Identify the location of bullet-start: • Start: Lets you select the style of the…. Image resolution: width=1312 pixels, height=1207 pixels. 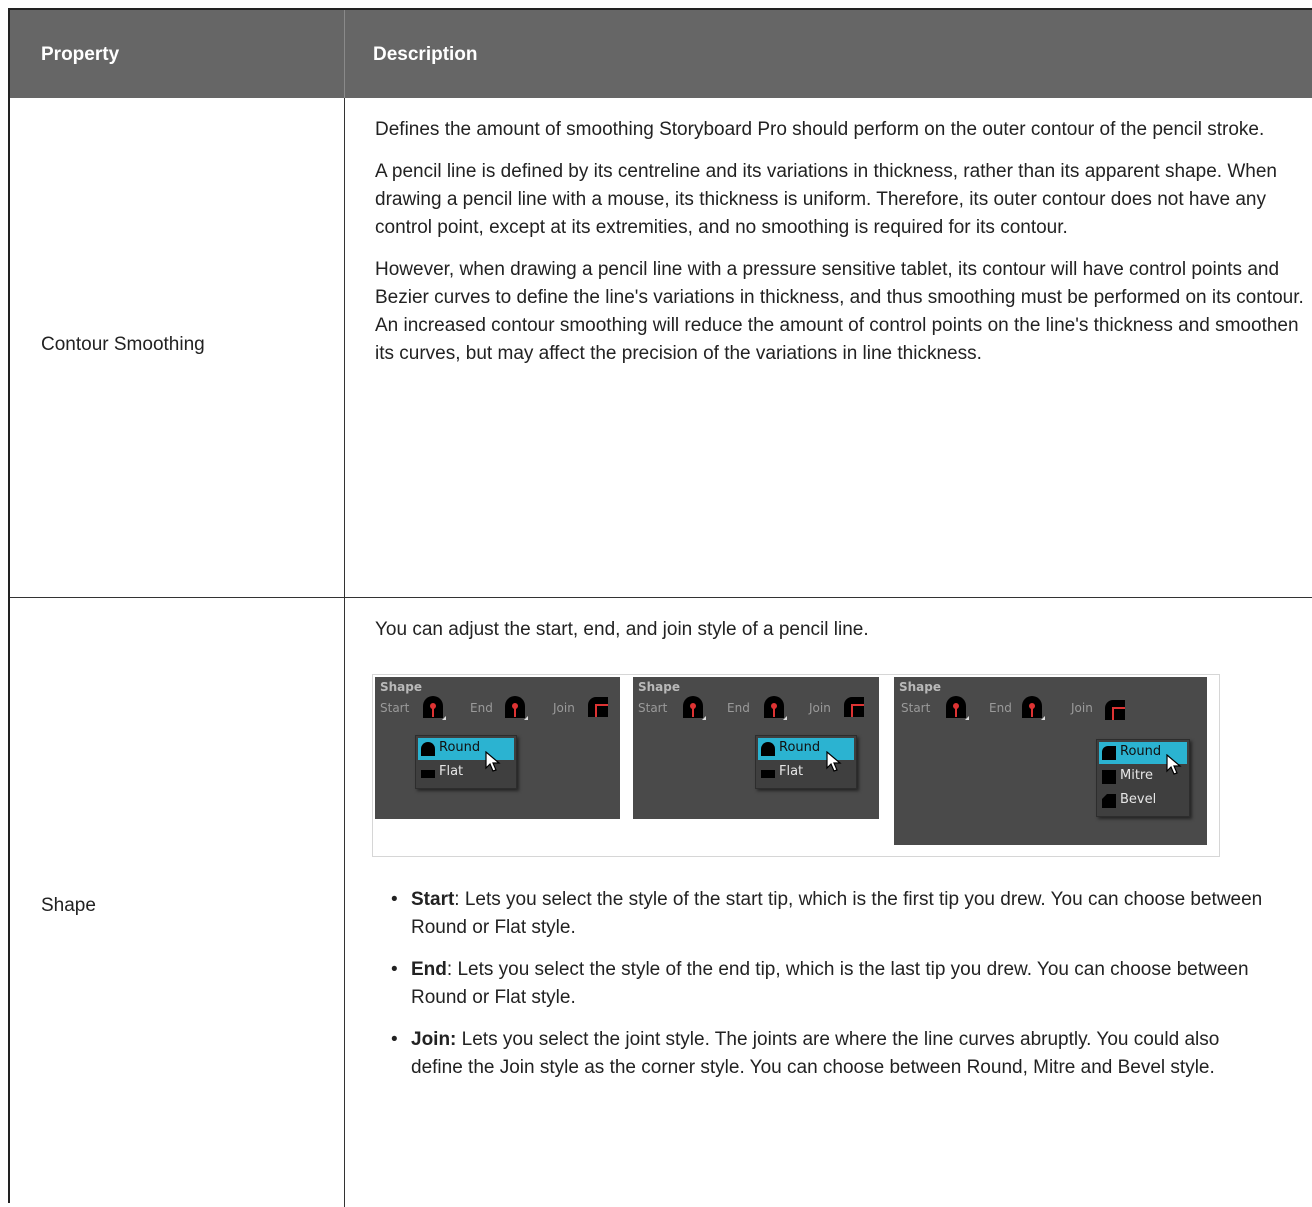
(827, 913).